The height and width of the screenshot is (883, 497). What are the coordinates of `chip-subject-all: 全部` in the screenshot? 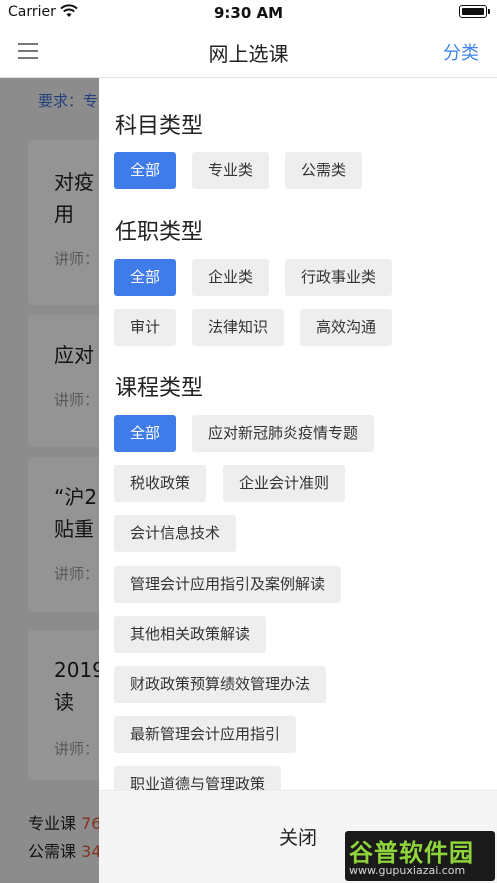 It's located at (145, 170).